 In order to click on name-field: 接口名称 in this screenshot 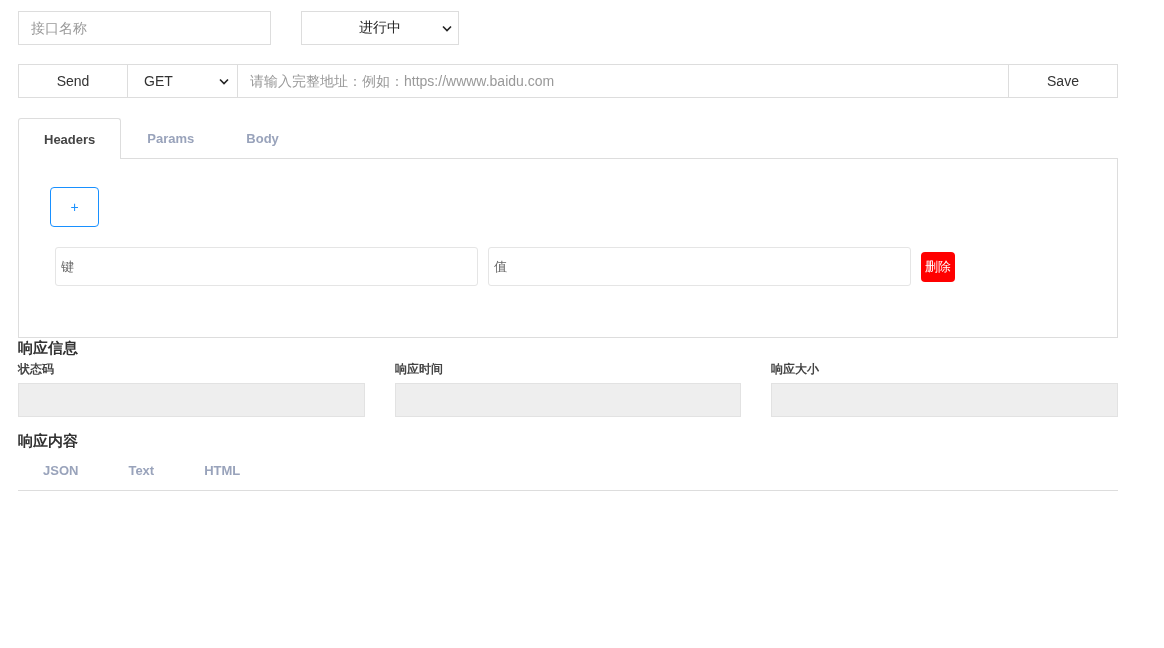, I will do `click(144, 28)`.